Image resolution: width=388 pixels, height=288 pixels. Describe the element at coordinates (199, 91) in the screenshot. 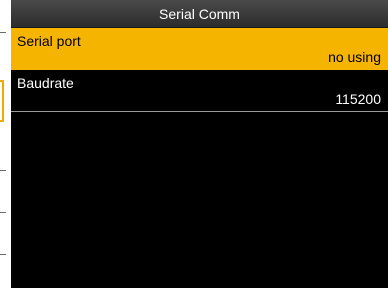

I see `menu-item-baudrate: Baudrate 115200` at that location.